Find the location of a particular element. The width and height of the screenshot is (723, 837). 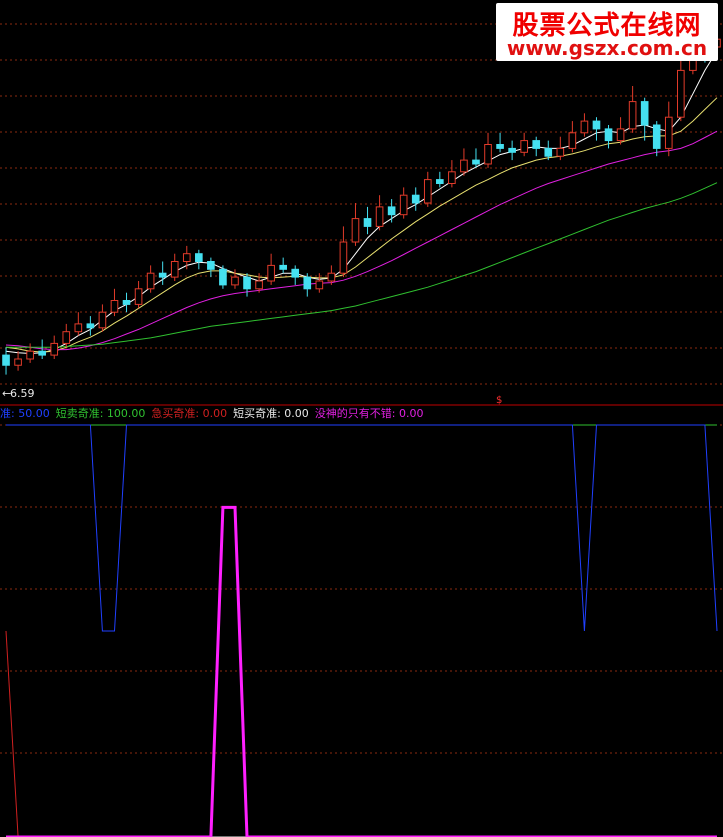

legend-item: 急买奇准: 0.00 is located at coordinates (189, 413).